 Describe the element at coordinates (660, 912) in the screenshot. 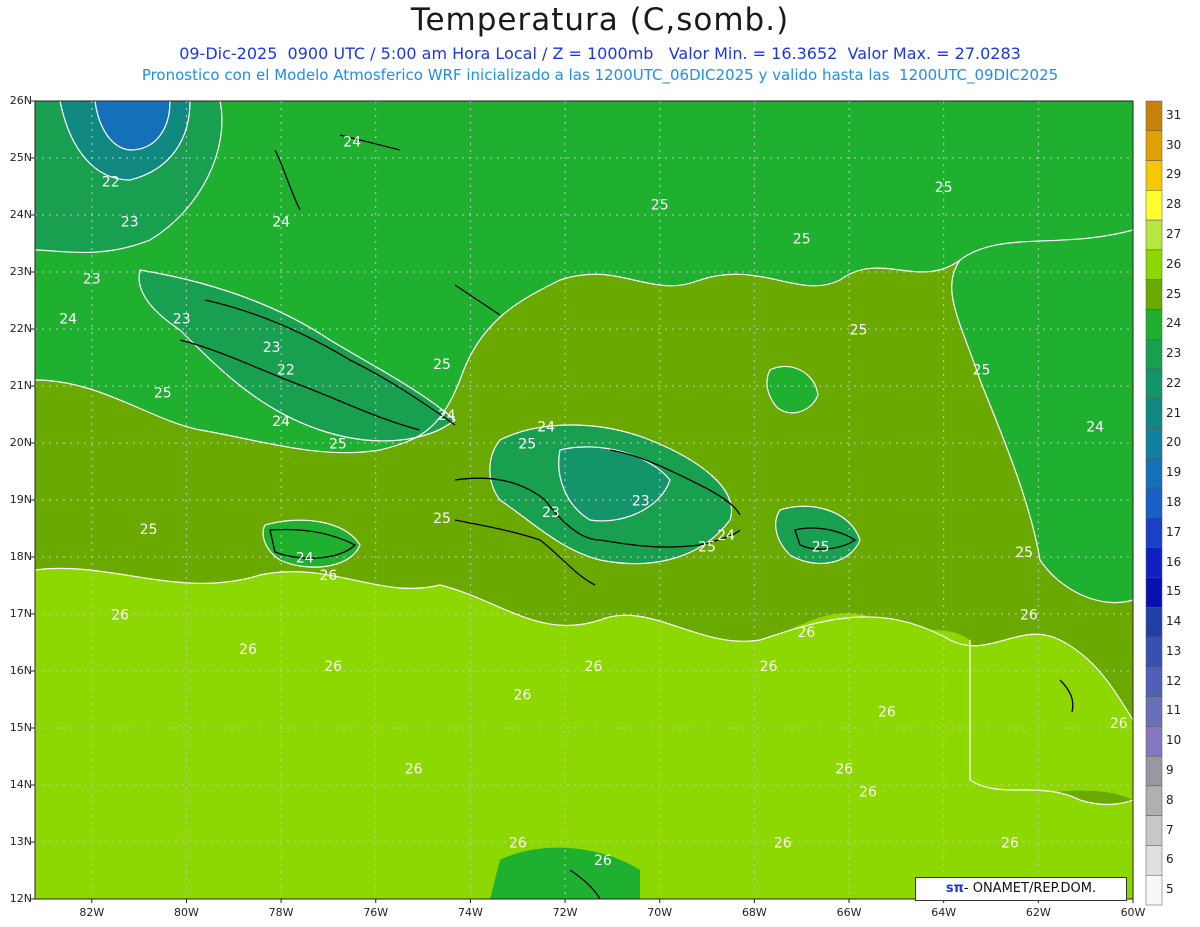

I see `longitude-label: 70W` at that location.